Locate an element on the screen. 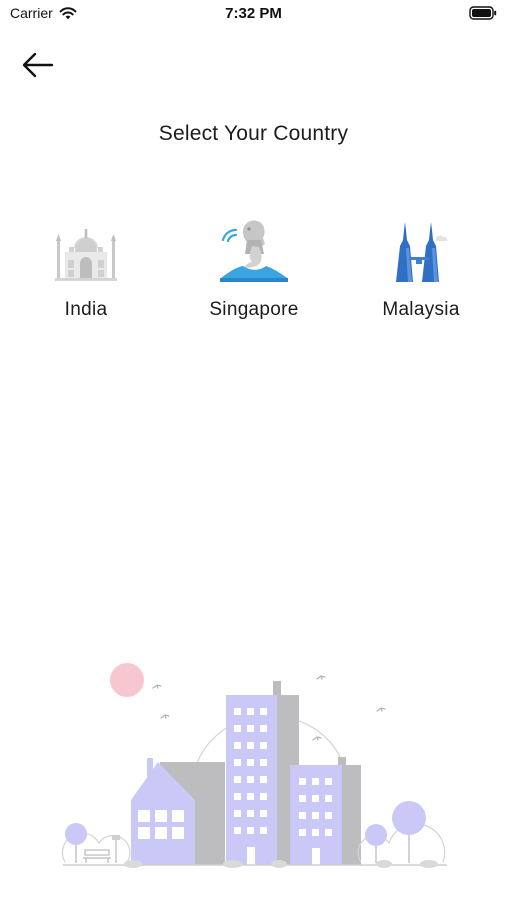 The image size is (507, 900). country-label-malaysia: Malaysia is located at coordinates (421, 309).